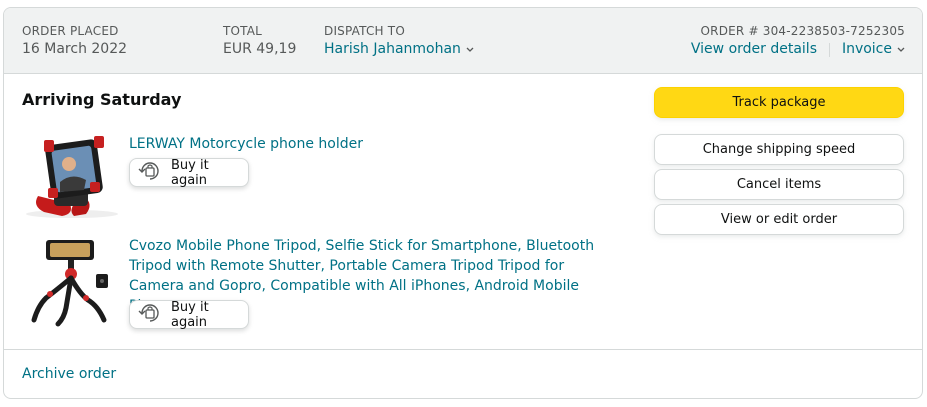  What do you see at coordinates (75, 49) in the screenshot?
I see `order-placed-date: 16 March 2022` at bounding box center [75, 49].